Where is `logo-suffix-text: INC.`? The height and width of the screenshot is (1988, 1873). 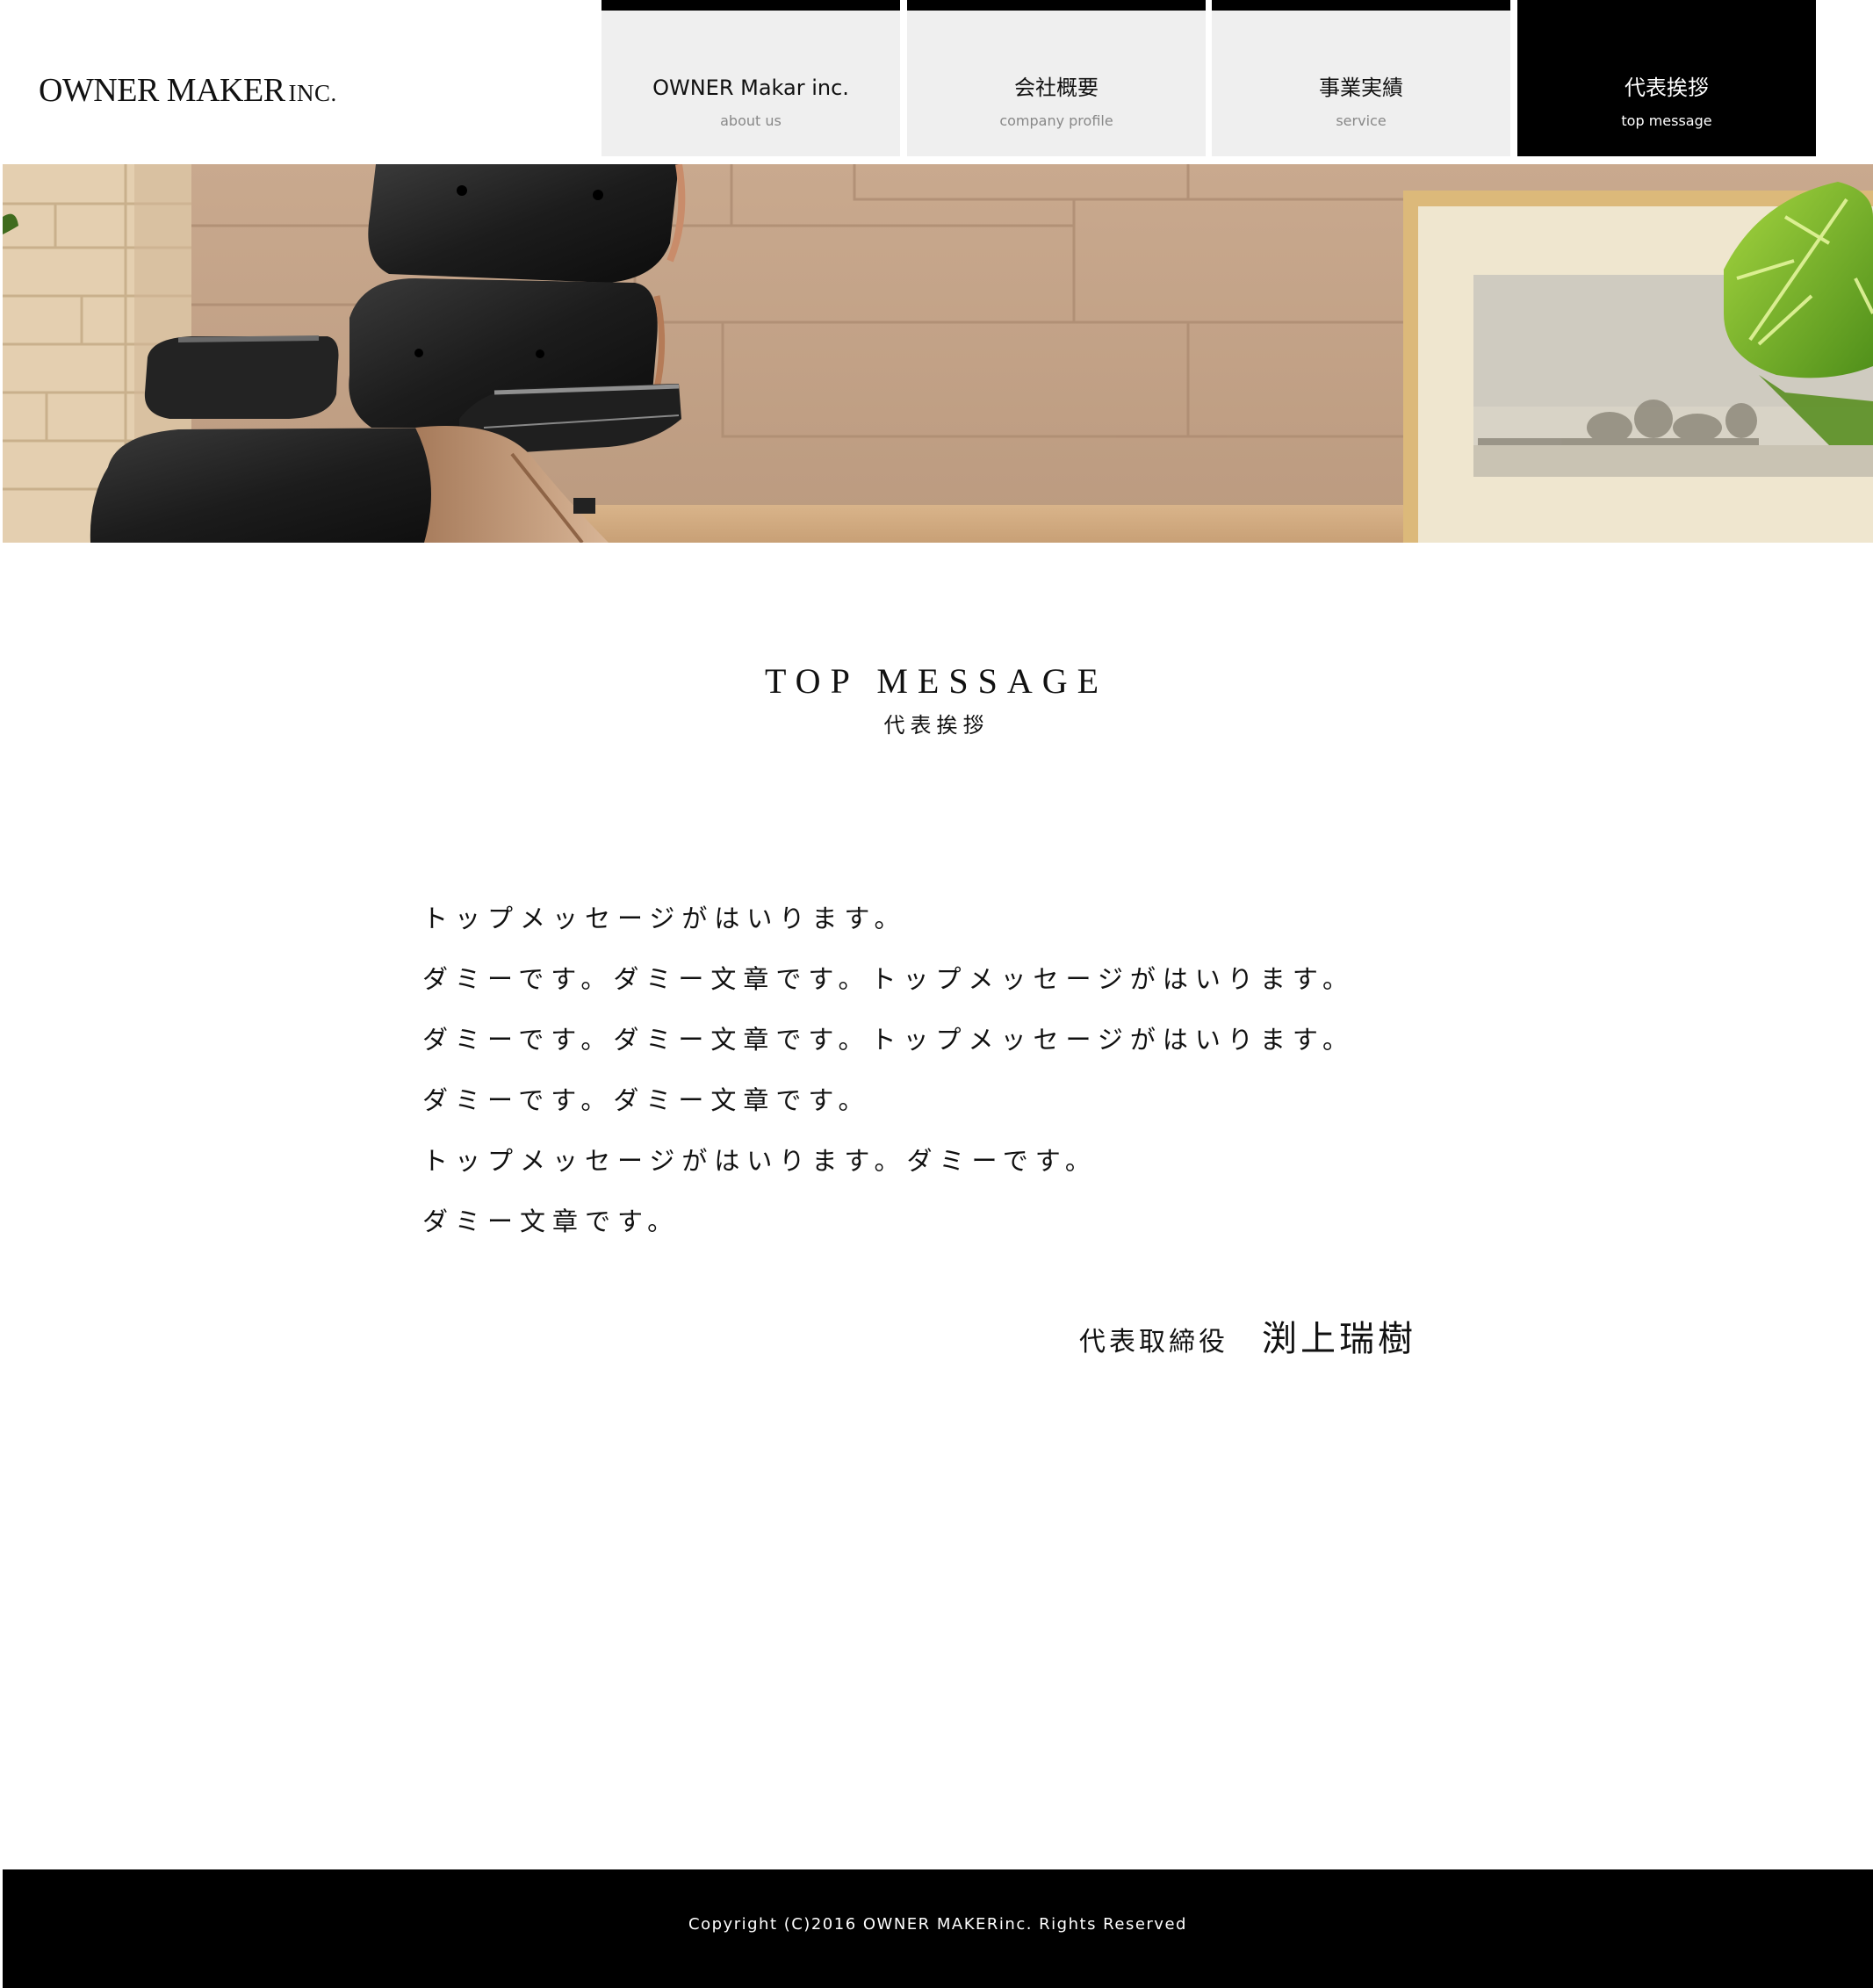 logo-suffix-text: INC. is located at coordinates (312, 93).